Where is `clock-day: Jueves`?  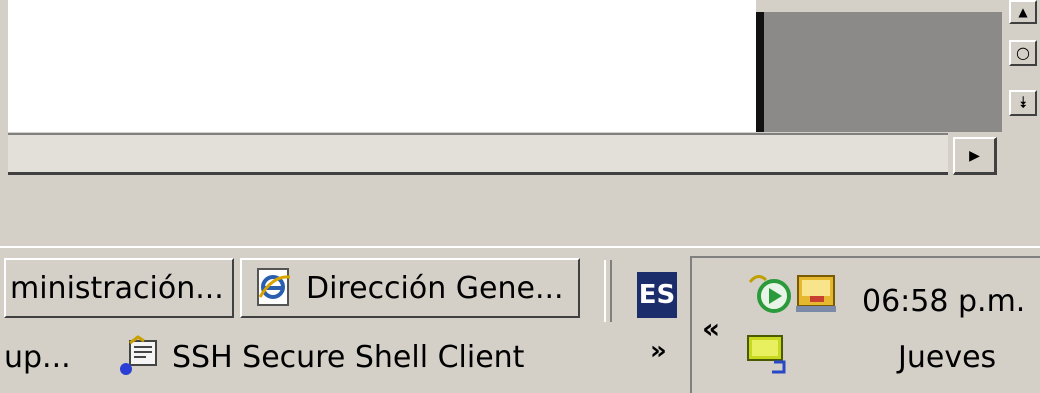 clock-day: Jueves is located at coordinates (947, 357).